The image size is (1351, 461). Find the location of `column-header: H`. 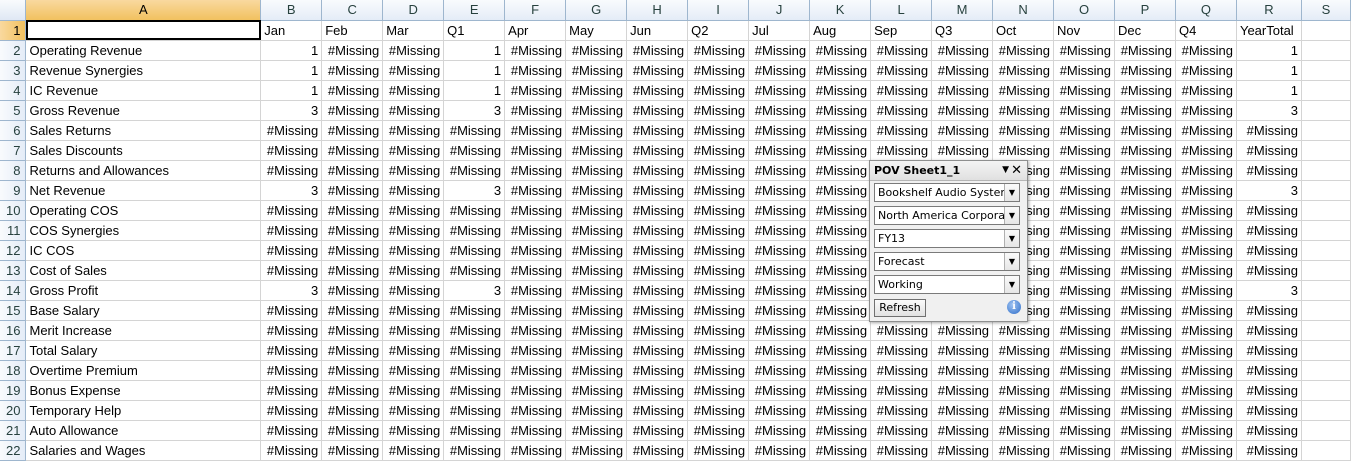

column-header: H is located at coordinates (657, 10).